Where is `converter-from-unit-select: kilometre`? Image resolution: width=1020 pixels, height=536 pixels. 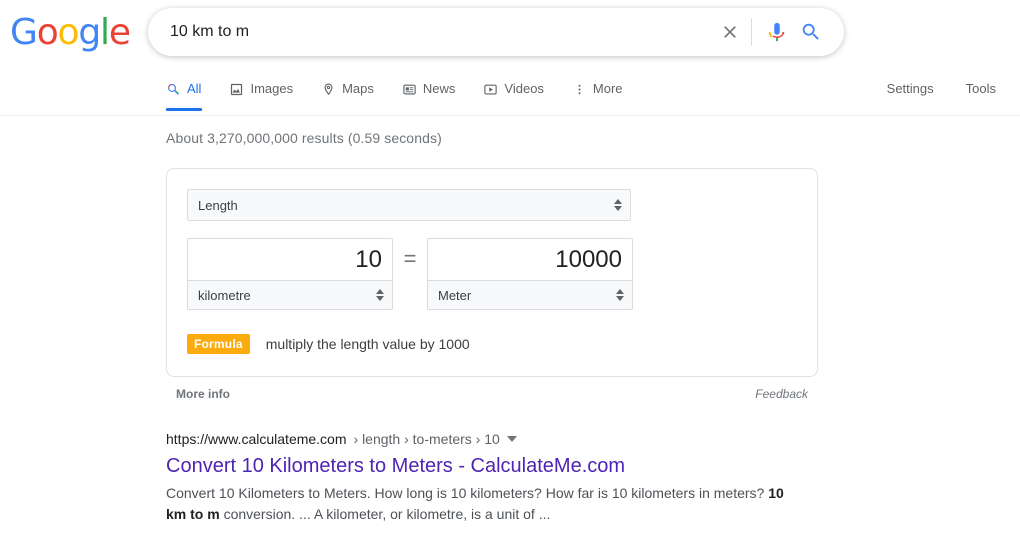 converter-from-unit-select: kilometre is located at coordinates (290, 295).